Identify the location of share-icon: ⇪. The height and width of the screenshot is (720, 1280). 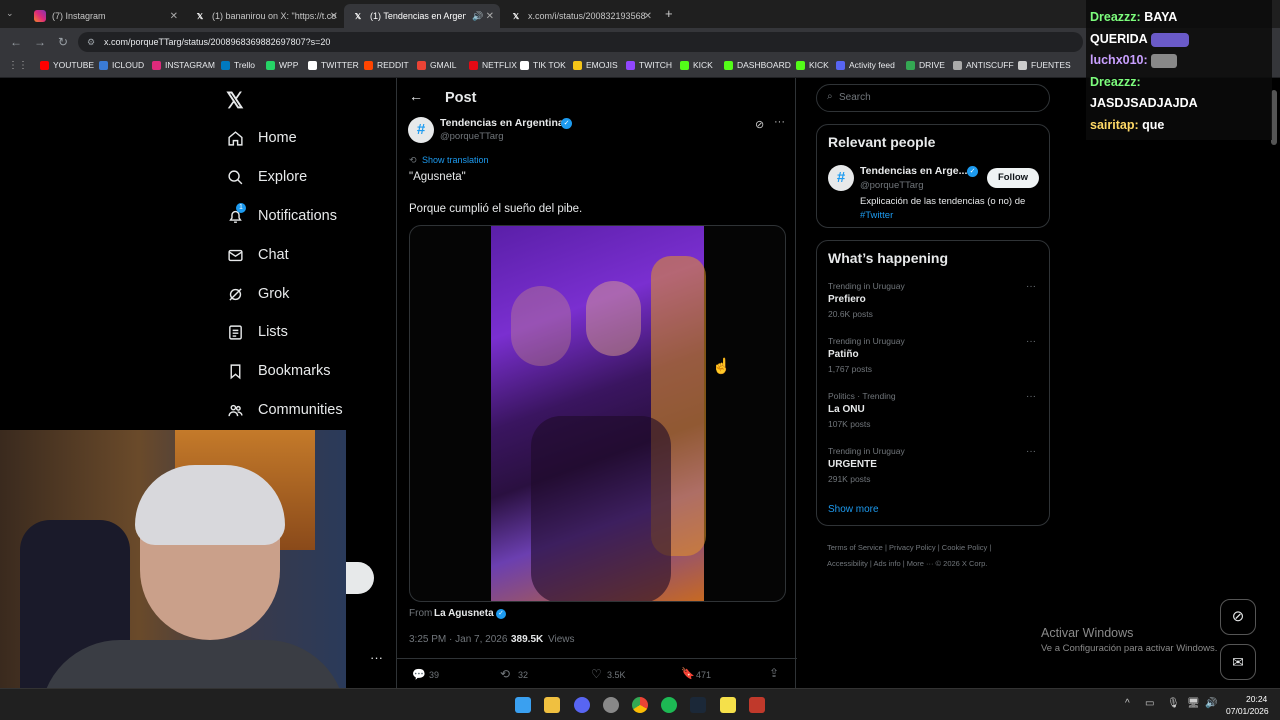
(774, 673).